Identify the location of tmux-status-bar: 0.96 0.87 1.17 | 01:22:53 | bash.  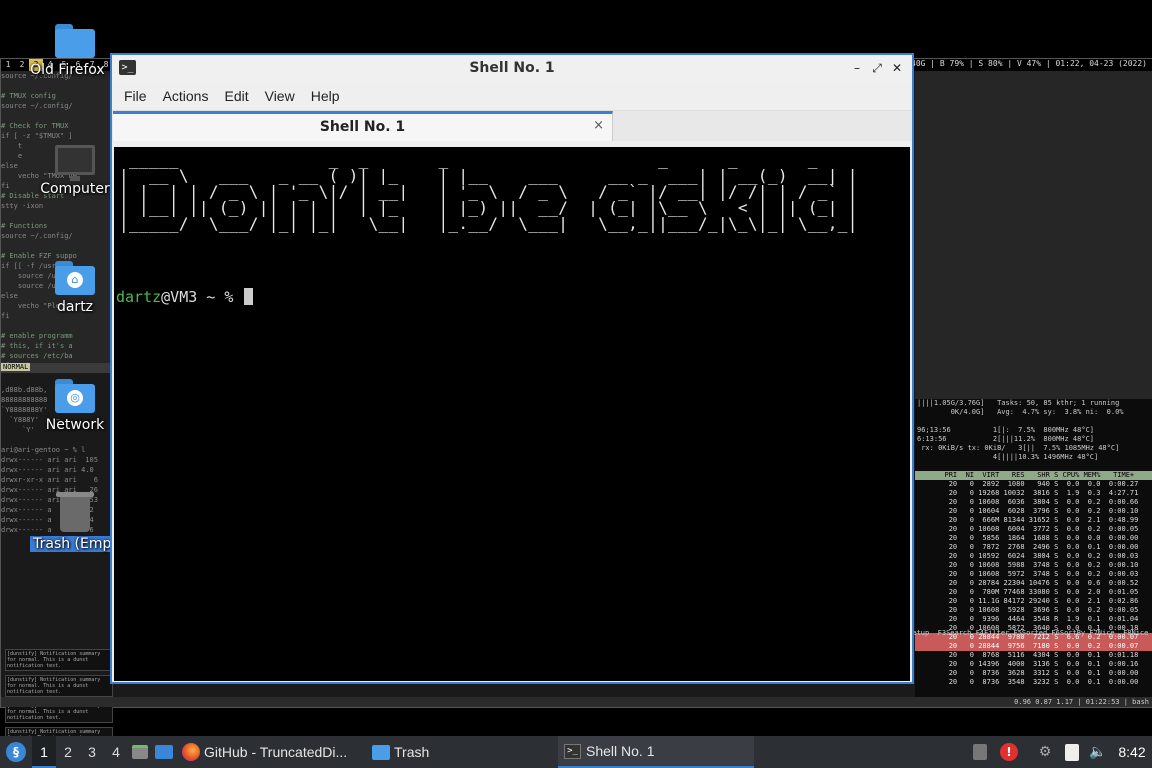
(576, 702).